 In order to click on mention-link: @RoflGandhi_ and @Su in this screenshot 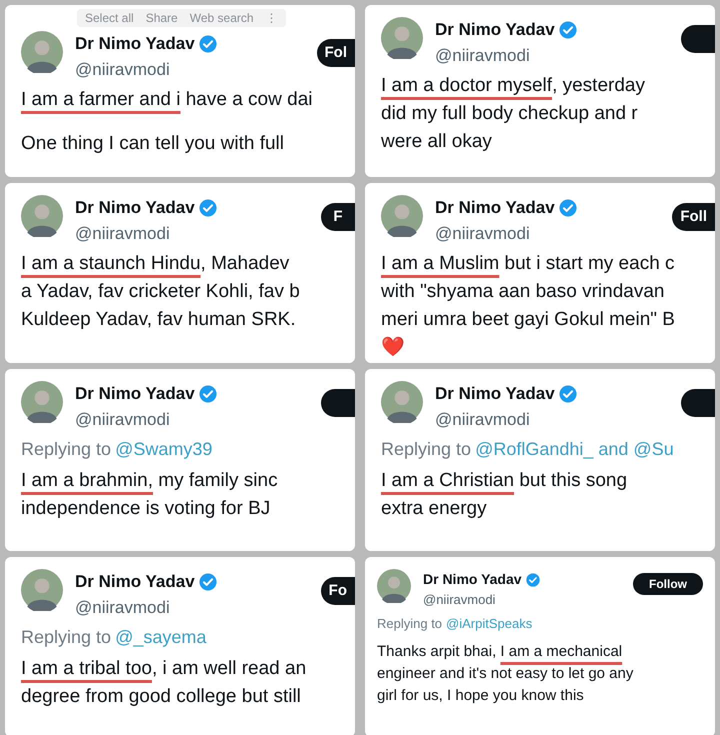, I will do `click(574, 449)`.